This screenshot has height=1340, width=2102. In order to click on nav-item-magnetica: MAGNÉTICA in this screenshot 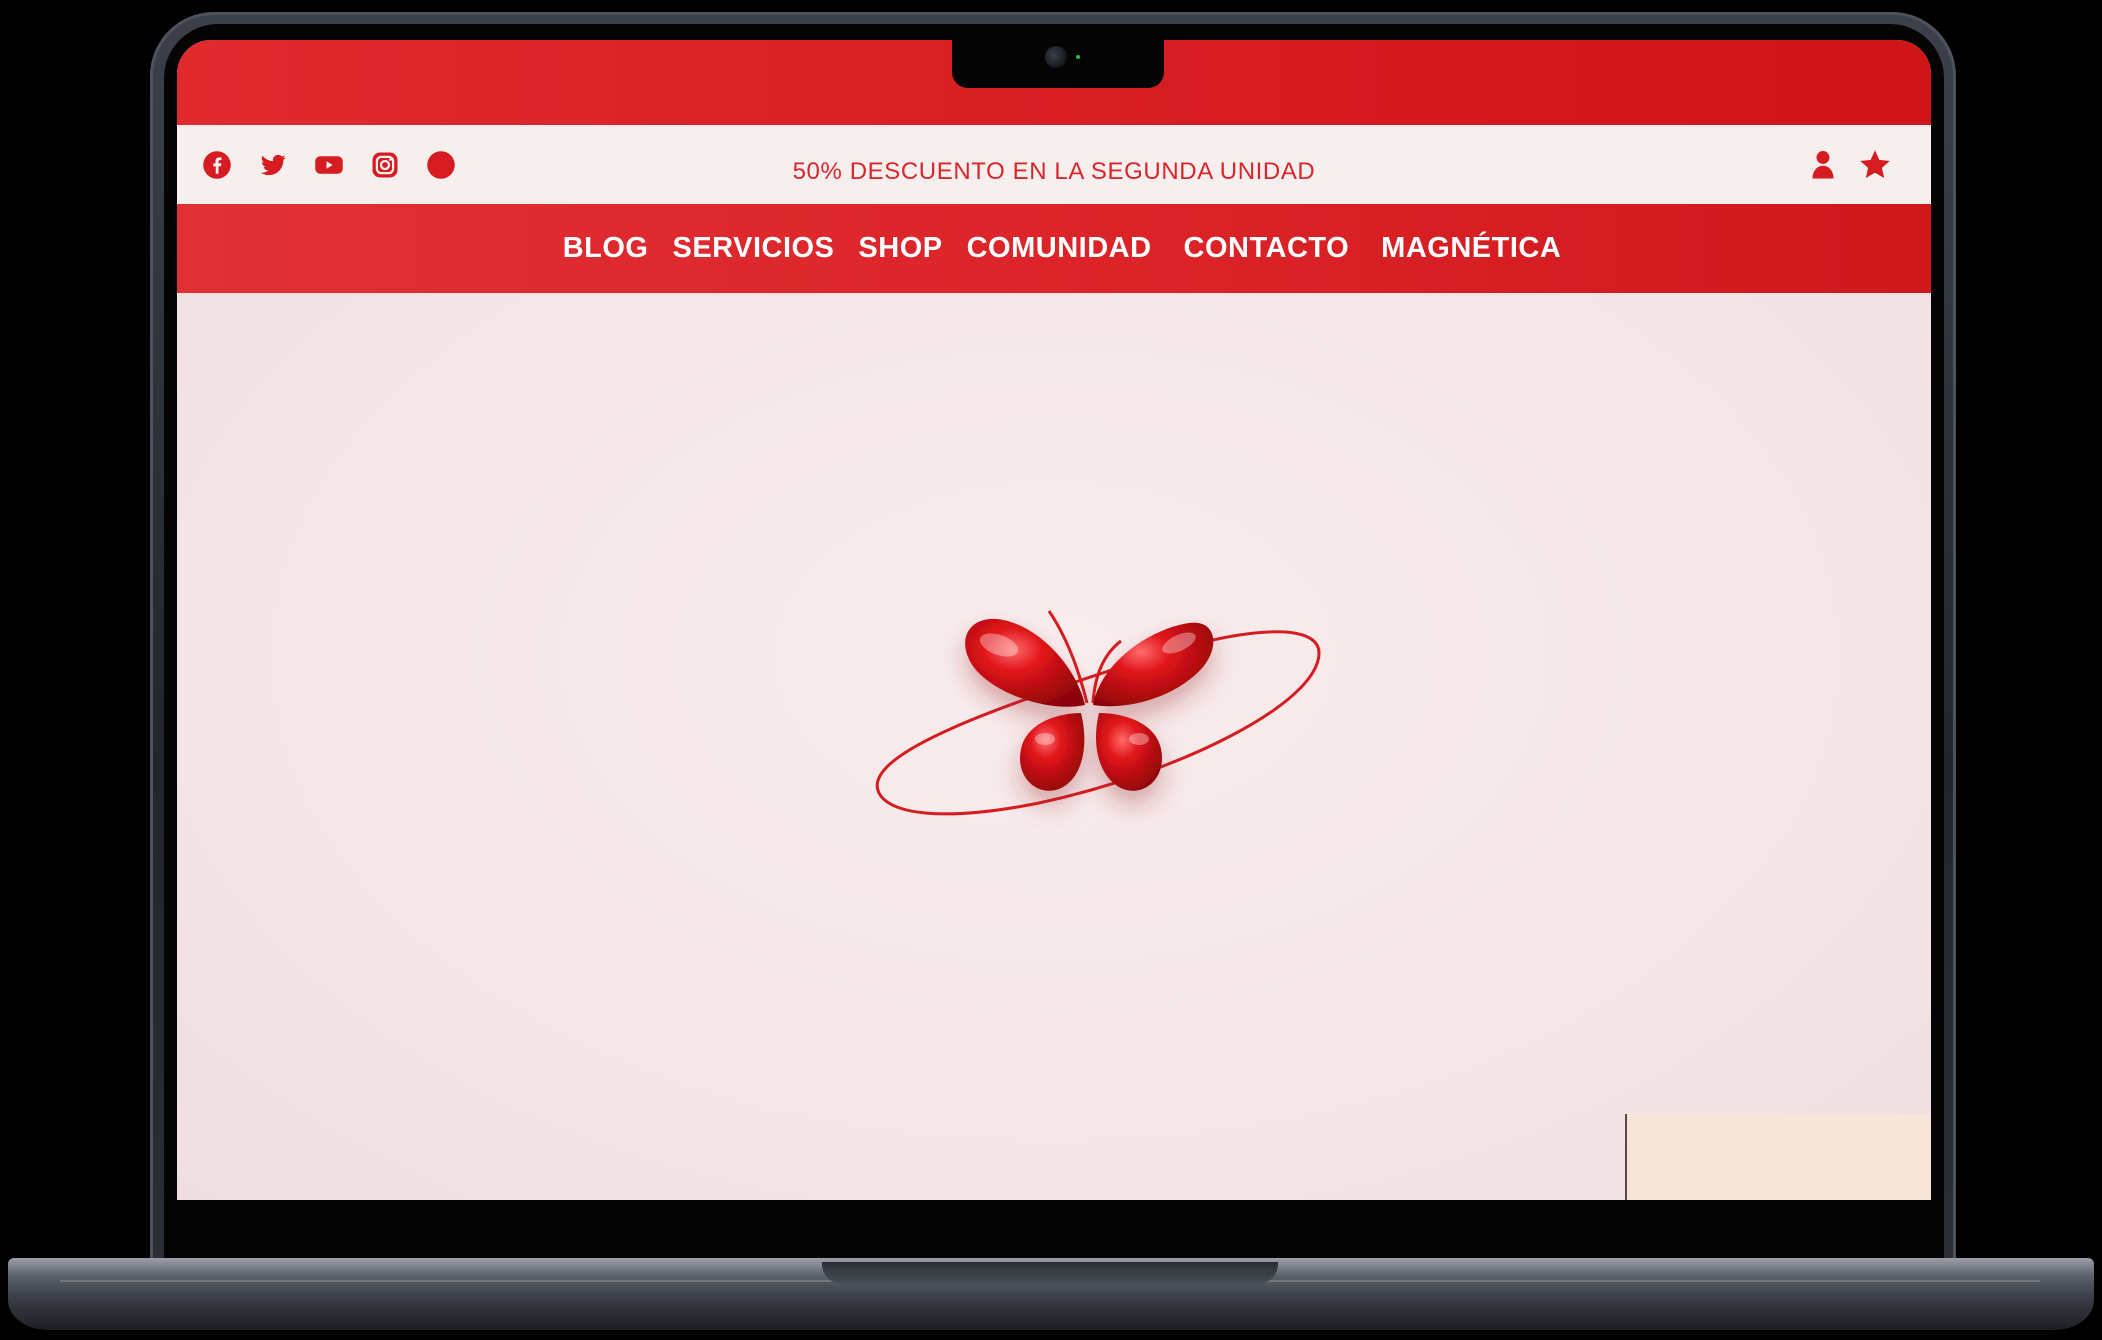, I will do `click(1471, 248)`.